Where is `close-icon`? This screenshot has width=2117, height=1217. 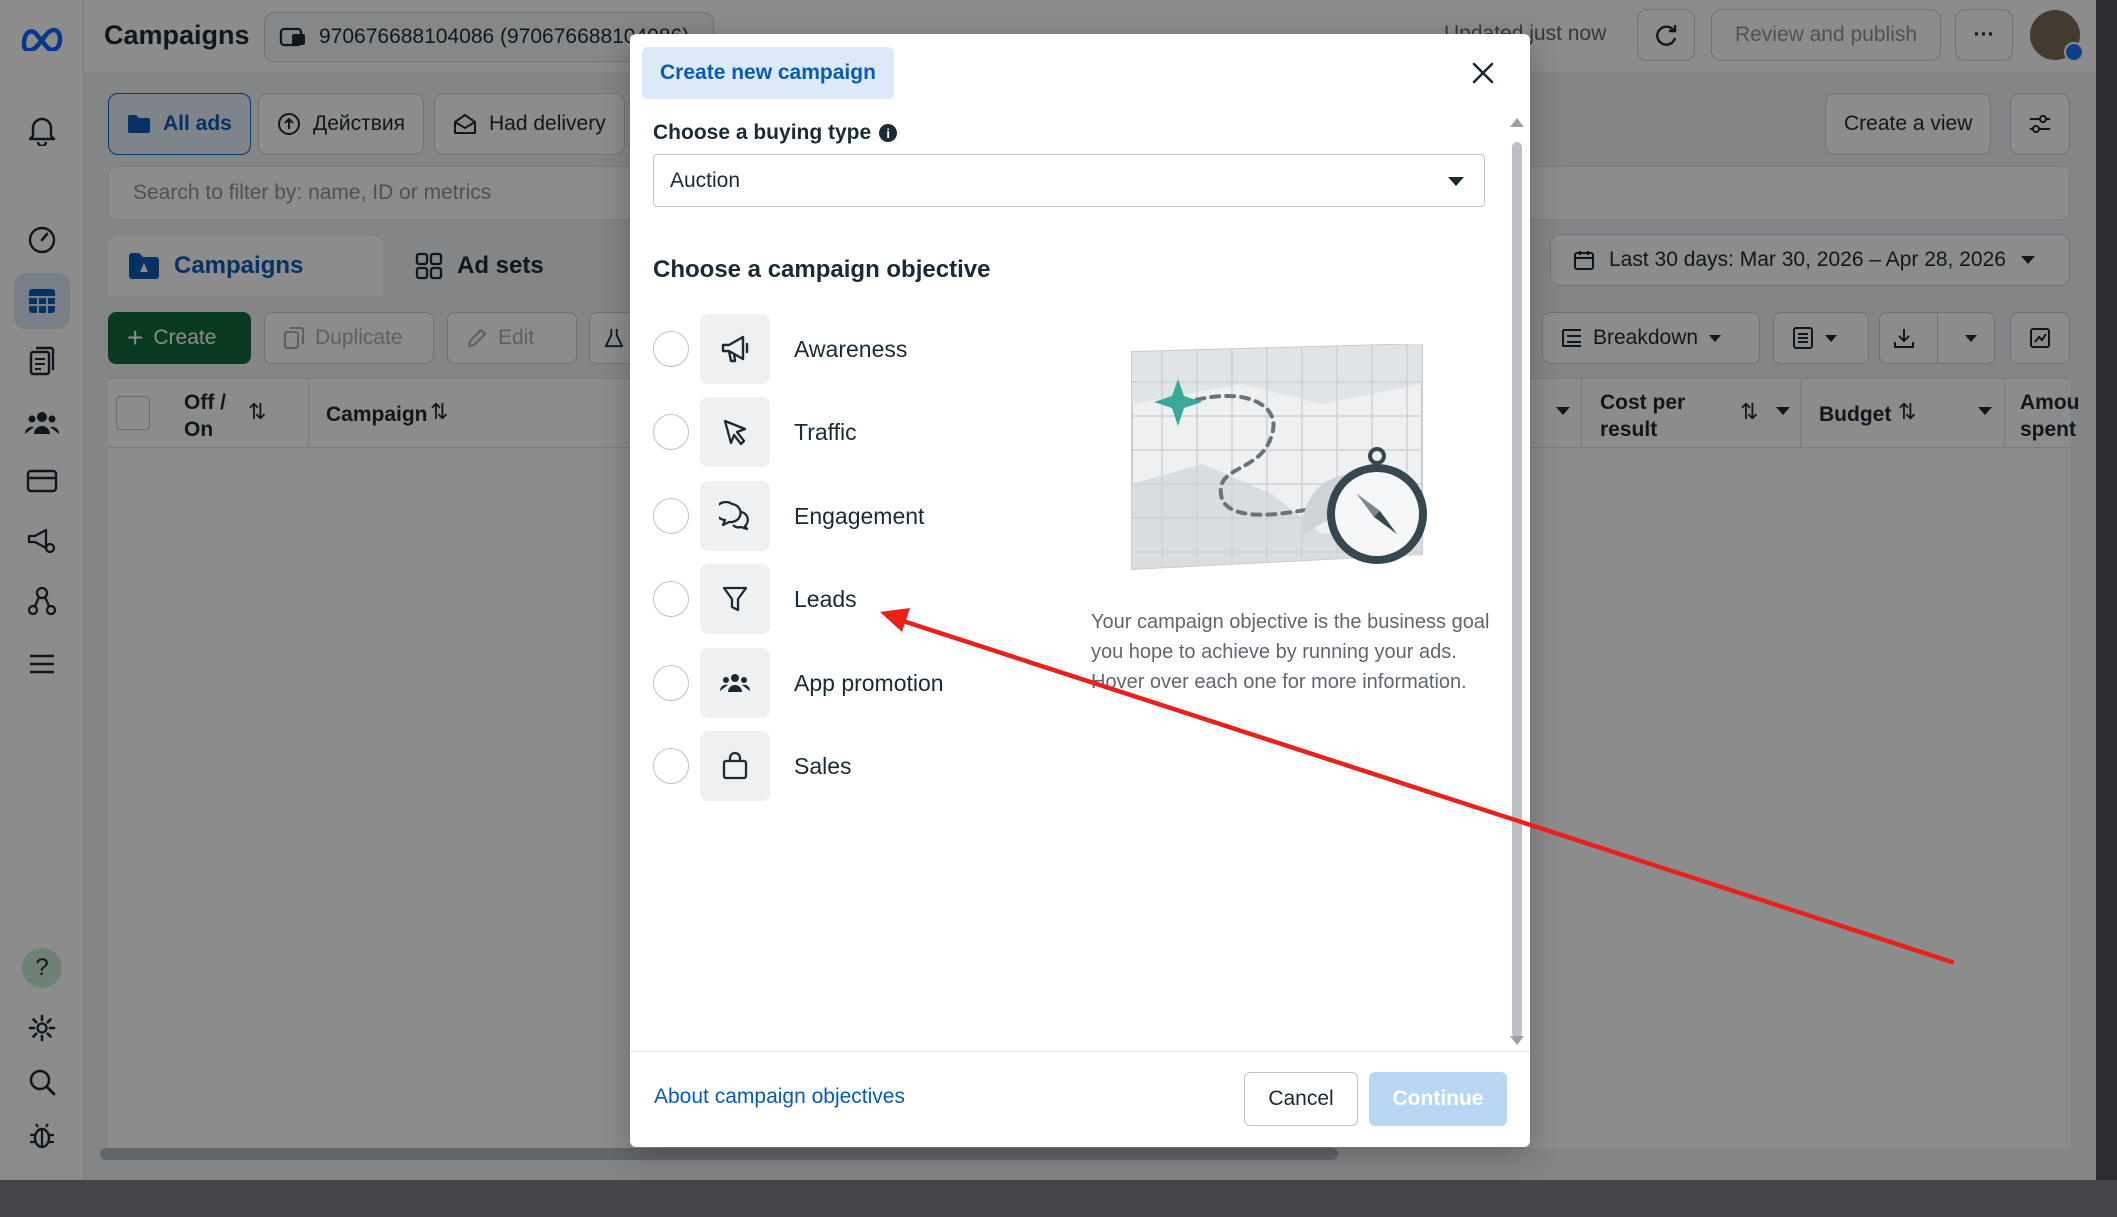
close-icon is located at coordinates (1483, 73).